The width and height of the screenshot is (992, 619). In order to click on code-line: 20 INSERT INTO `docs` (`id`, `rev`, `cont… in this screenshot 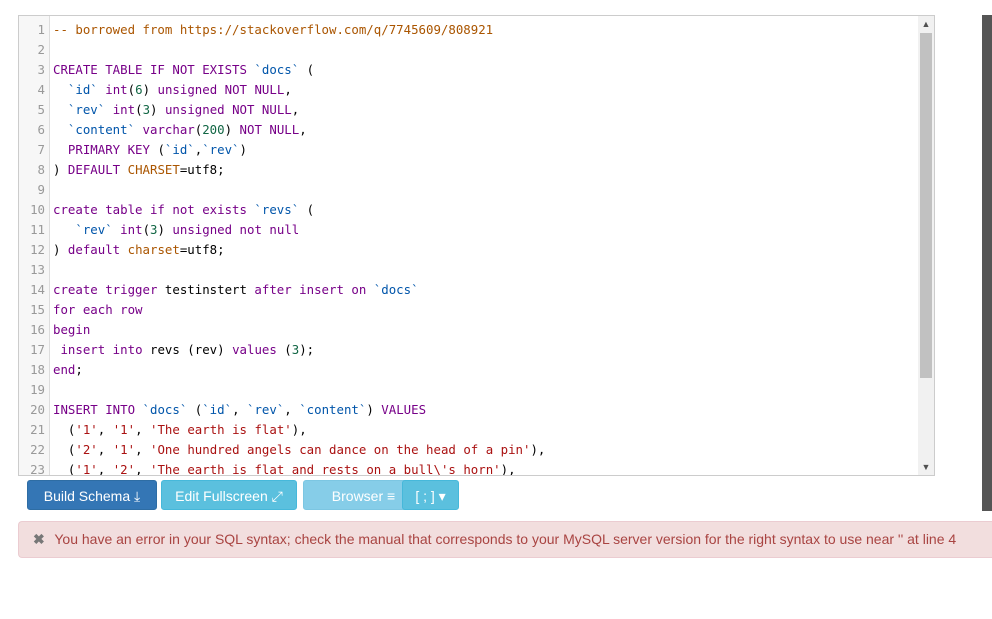, I will do `click(468, 410)`.